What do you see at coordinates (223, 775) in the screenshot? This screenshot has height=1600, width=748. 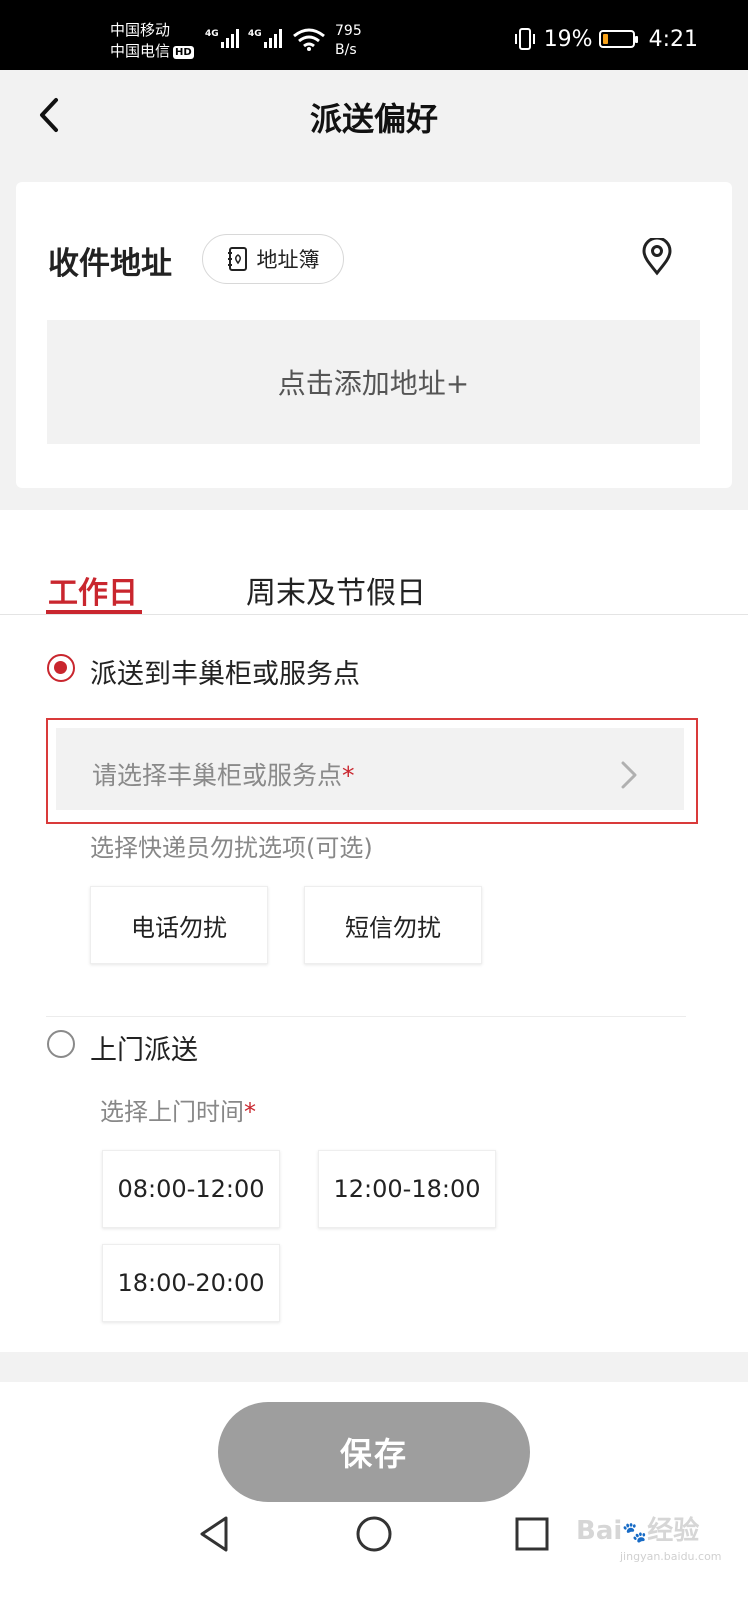 I see `locker-picker-placeholder: 请选择丰巢柜或服务点*` at bounding box center [223, 775].